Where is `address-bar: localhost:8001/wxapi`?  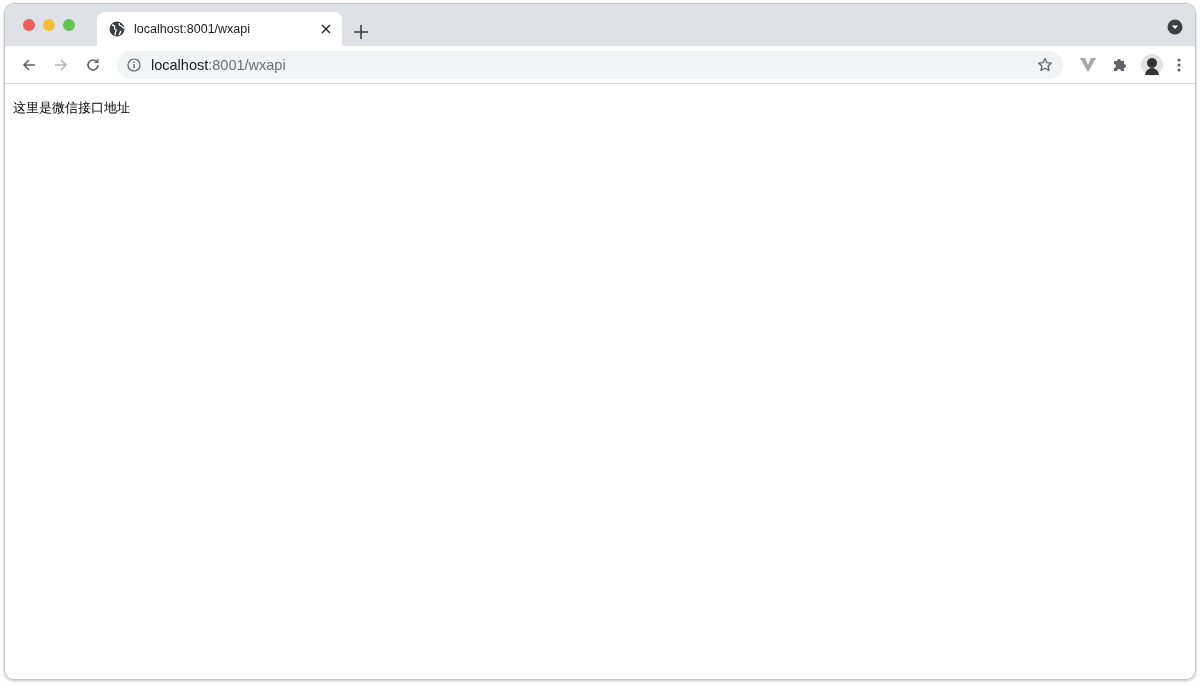 address-bar: localhost:8001/wxapi is located at coordinates (590, 64).